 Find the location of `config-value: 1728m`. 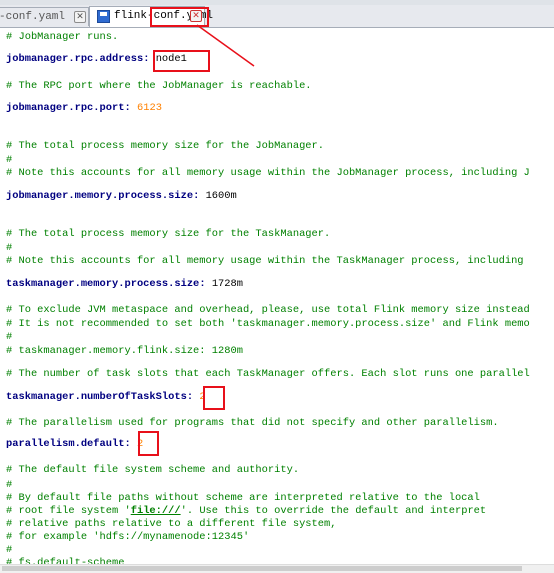

config-value: 1728m is located at coordinates (227, 284).